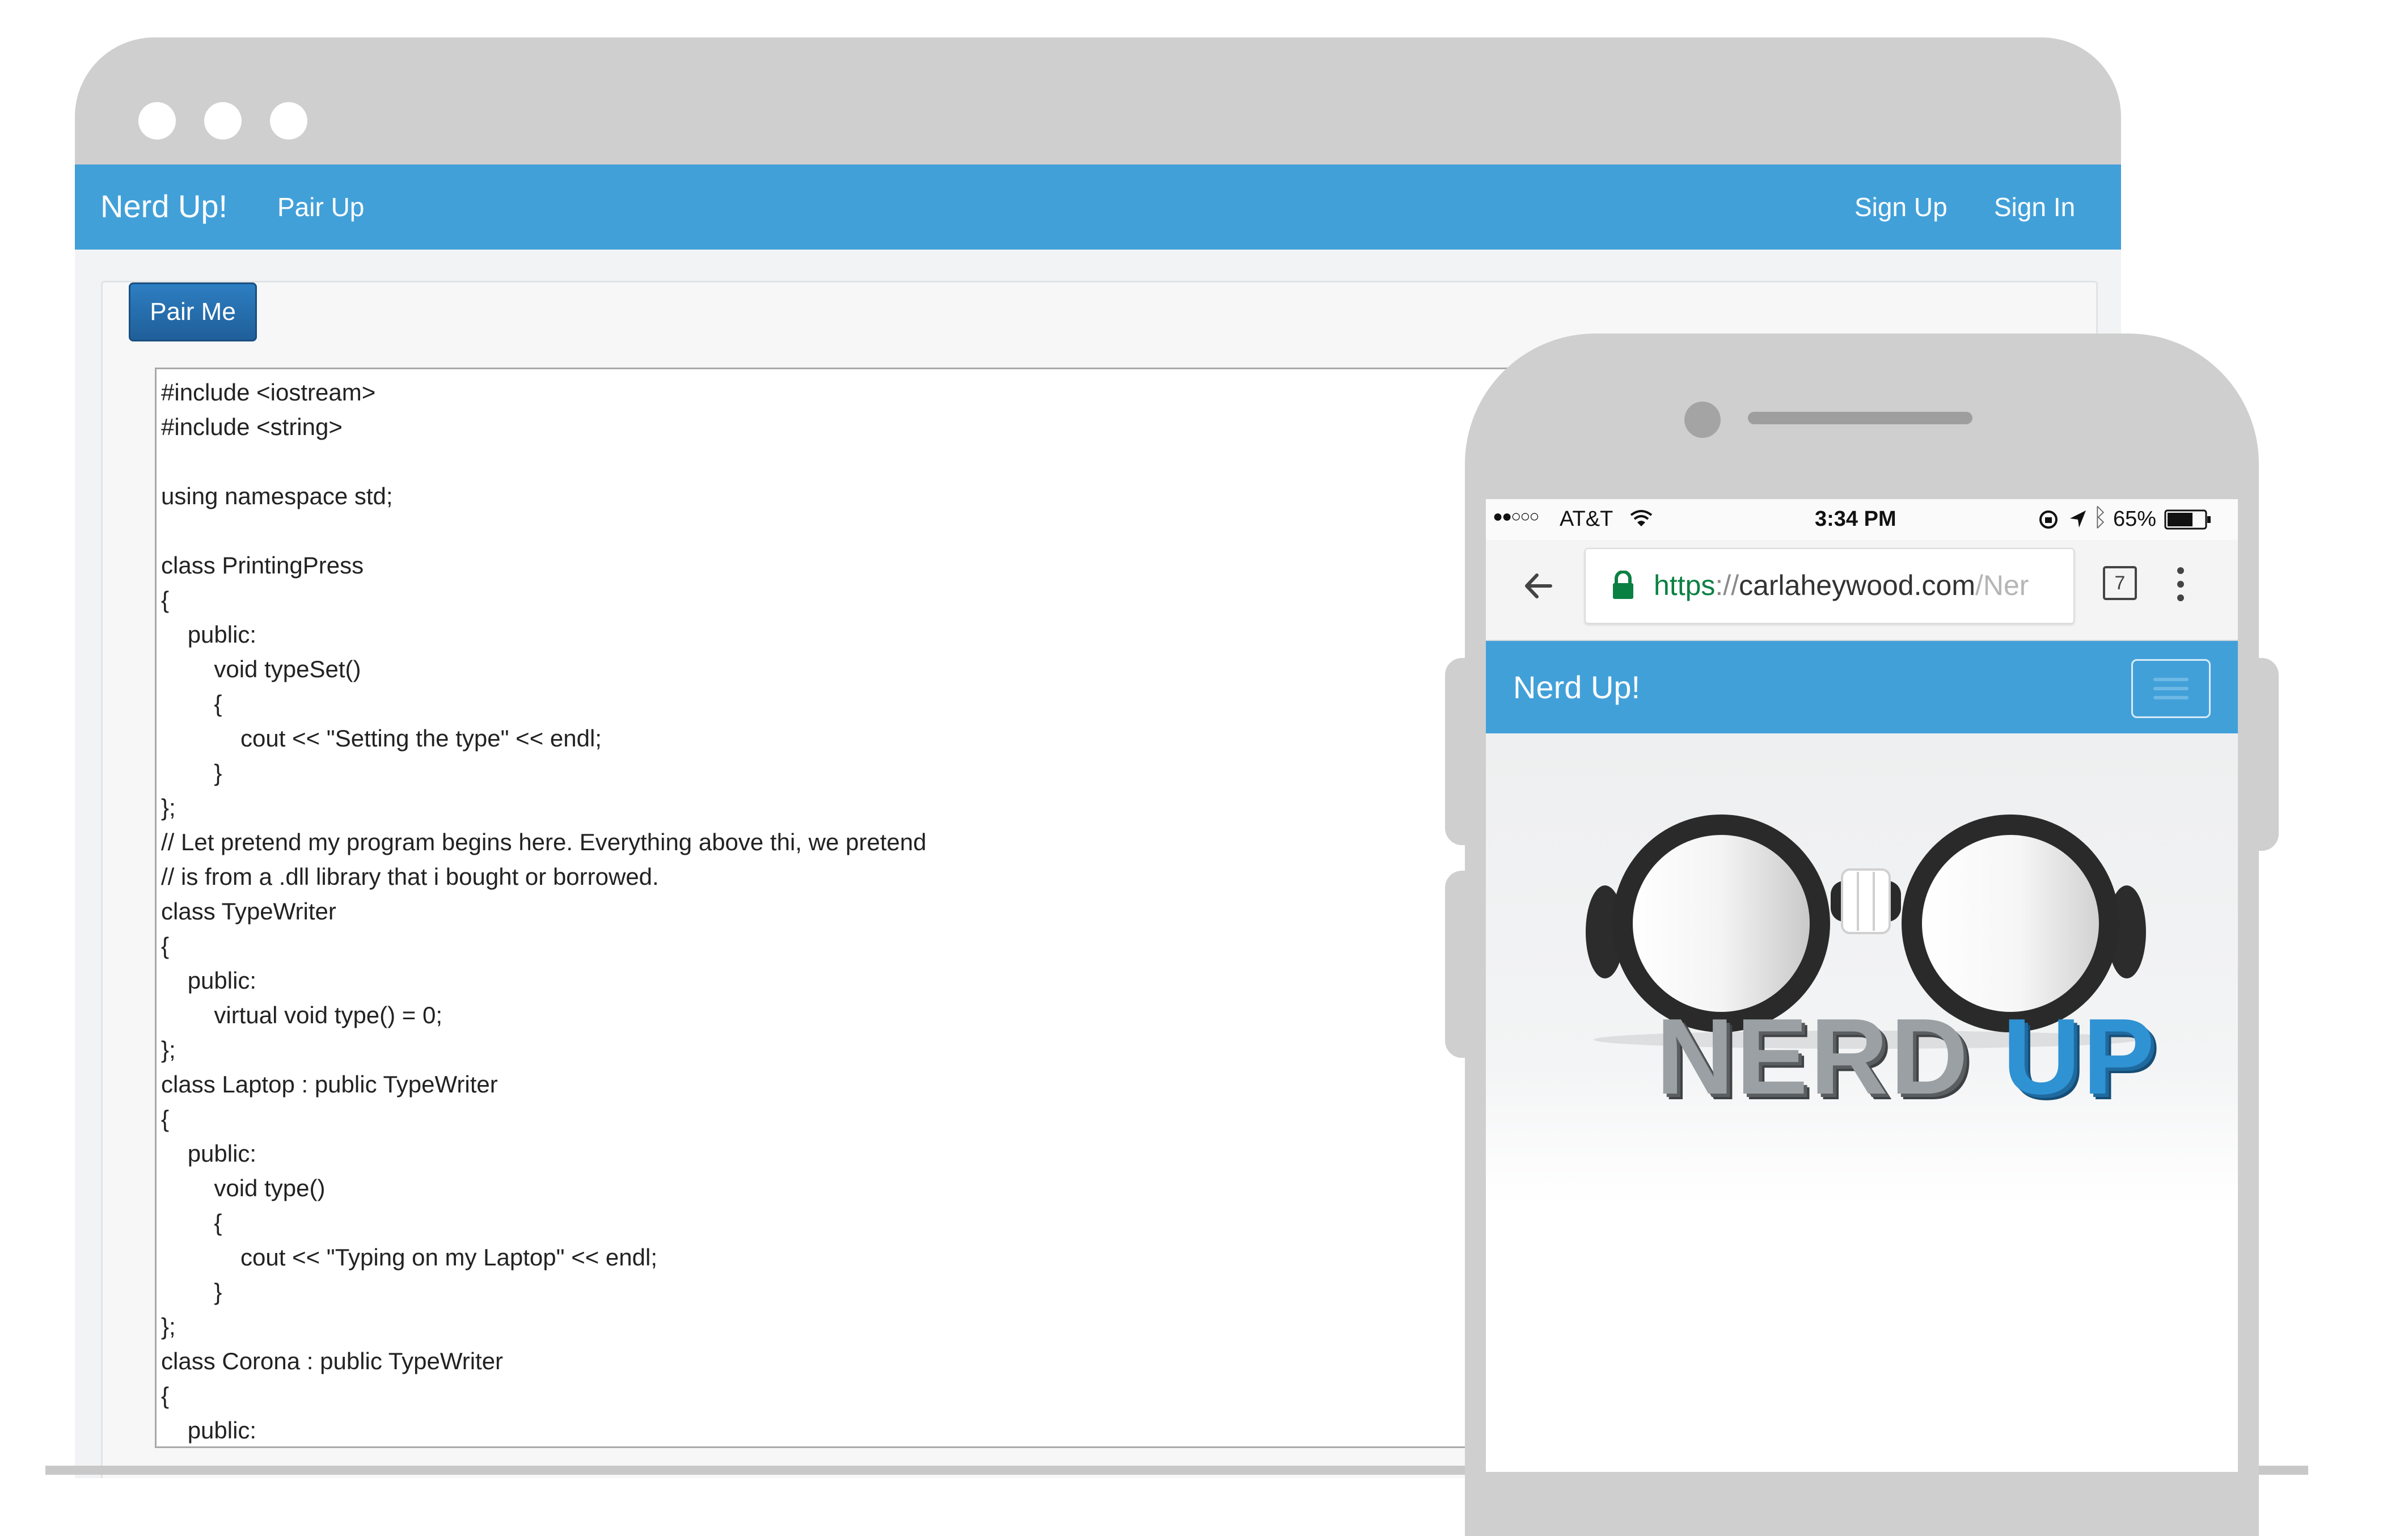 The height and width of the screenshot is (1536, 2408). What do you see at coordinates (2048, 519) in the screenshot?
I see `rotation-lock-icon` at bounding box center [2048, 519].